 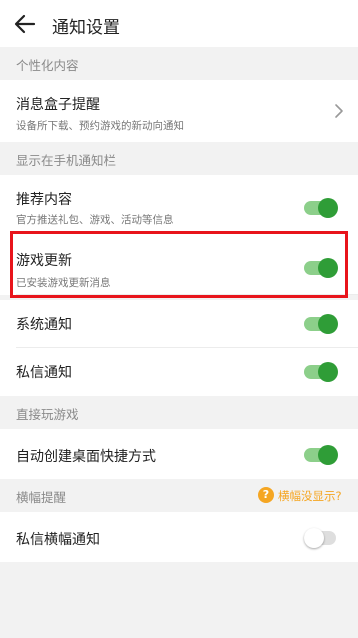 I want to click on row-recommend-content: 推荐内容 官方推送礼包、游戏、活动等信息, so click(x=179, y=204).